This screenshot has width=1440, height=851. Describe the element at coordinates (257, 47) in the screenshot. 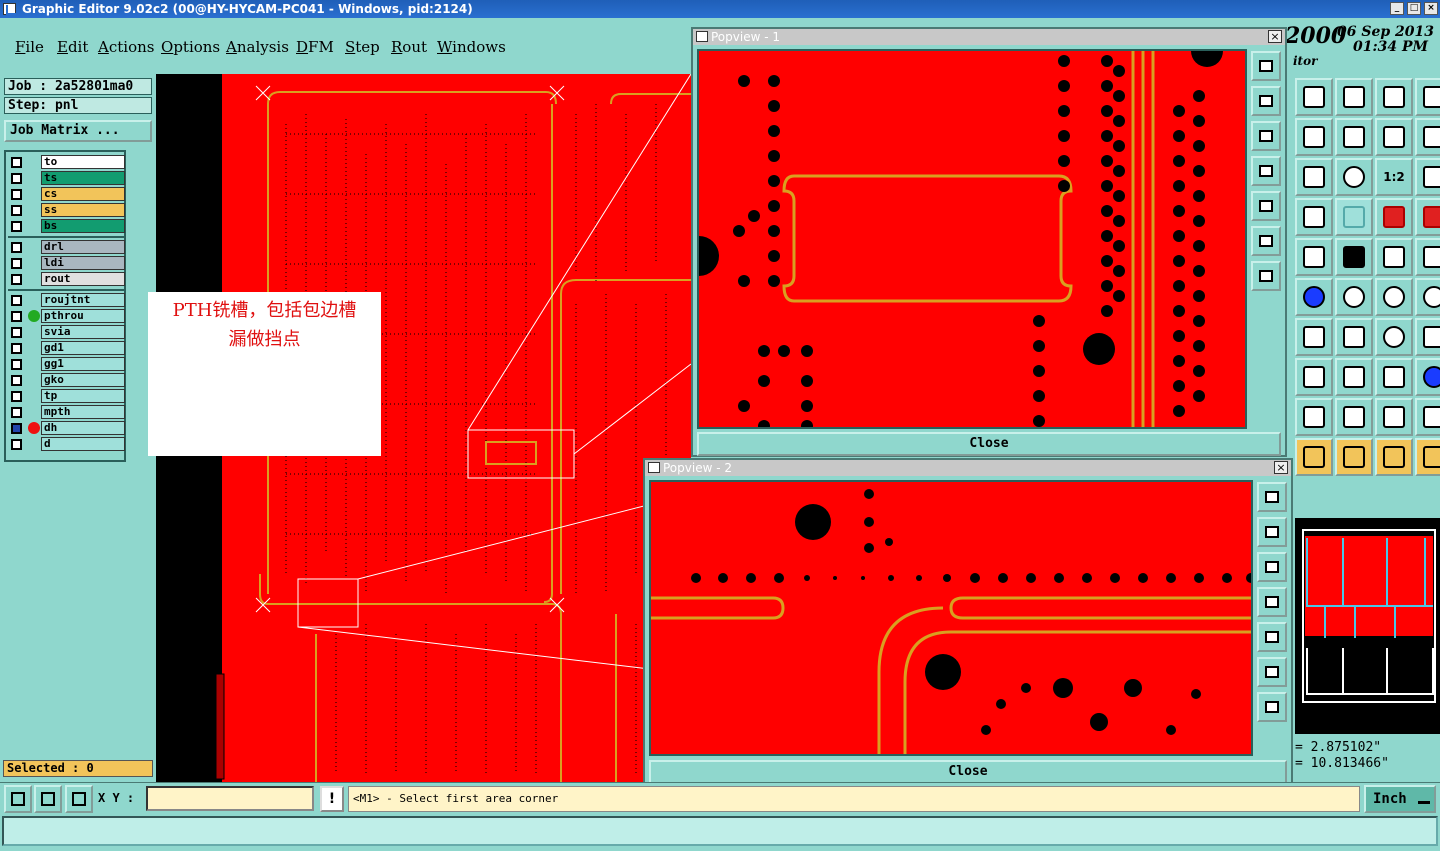

I see `menu-analysis: Analysis` at that location.